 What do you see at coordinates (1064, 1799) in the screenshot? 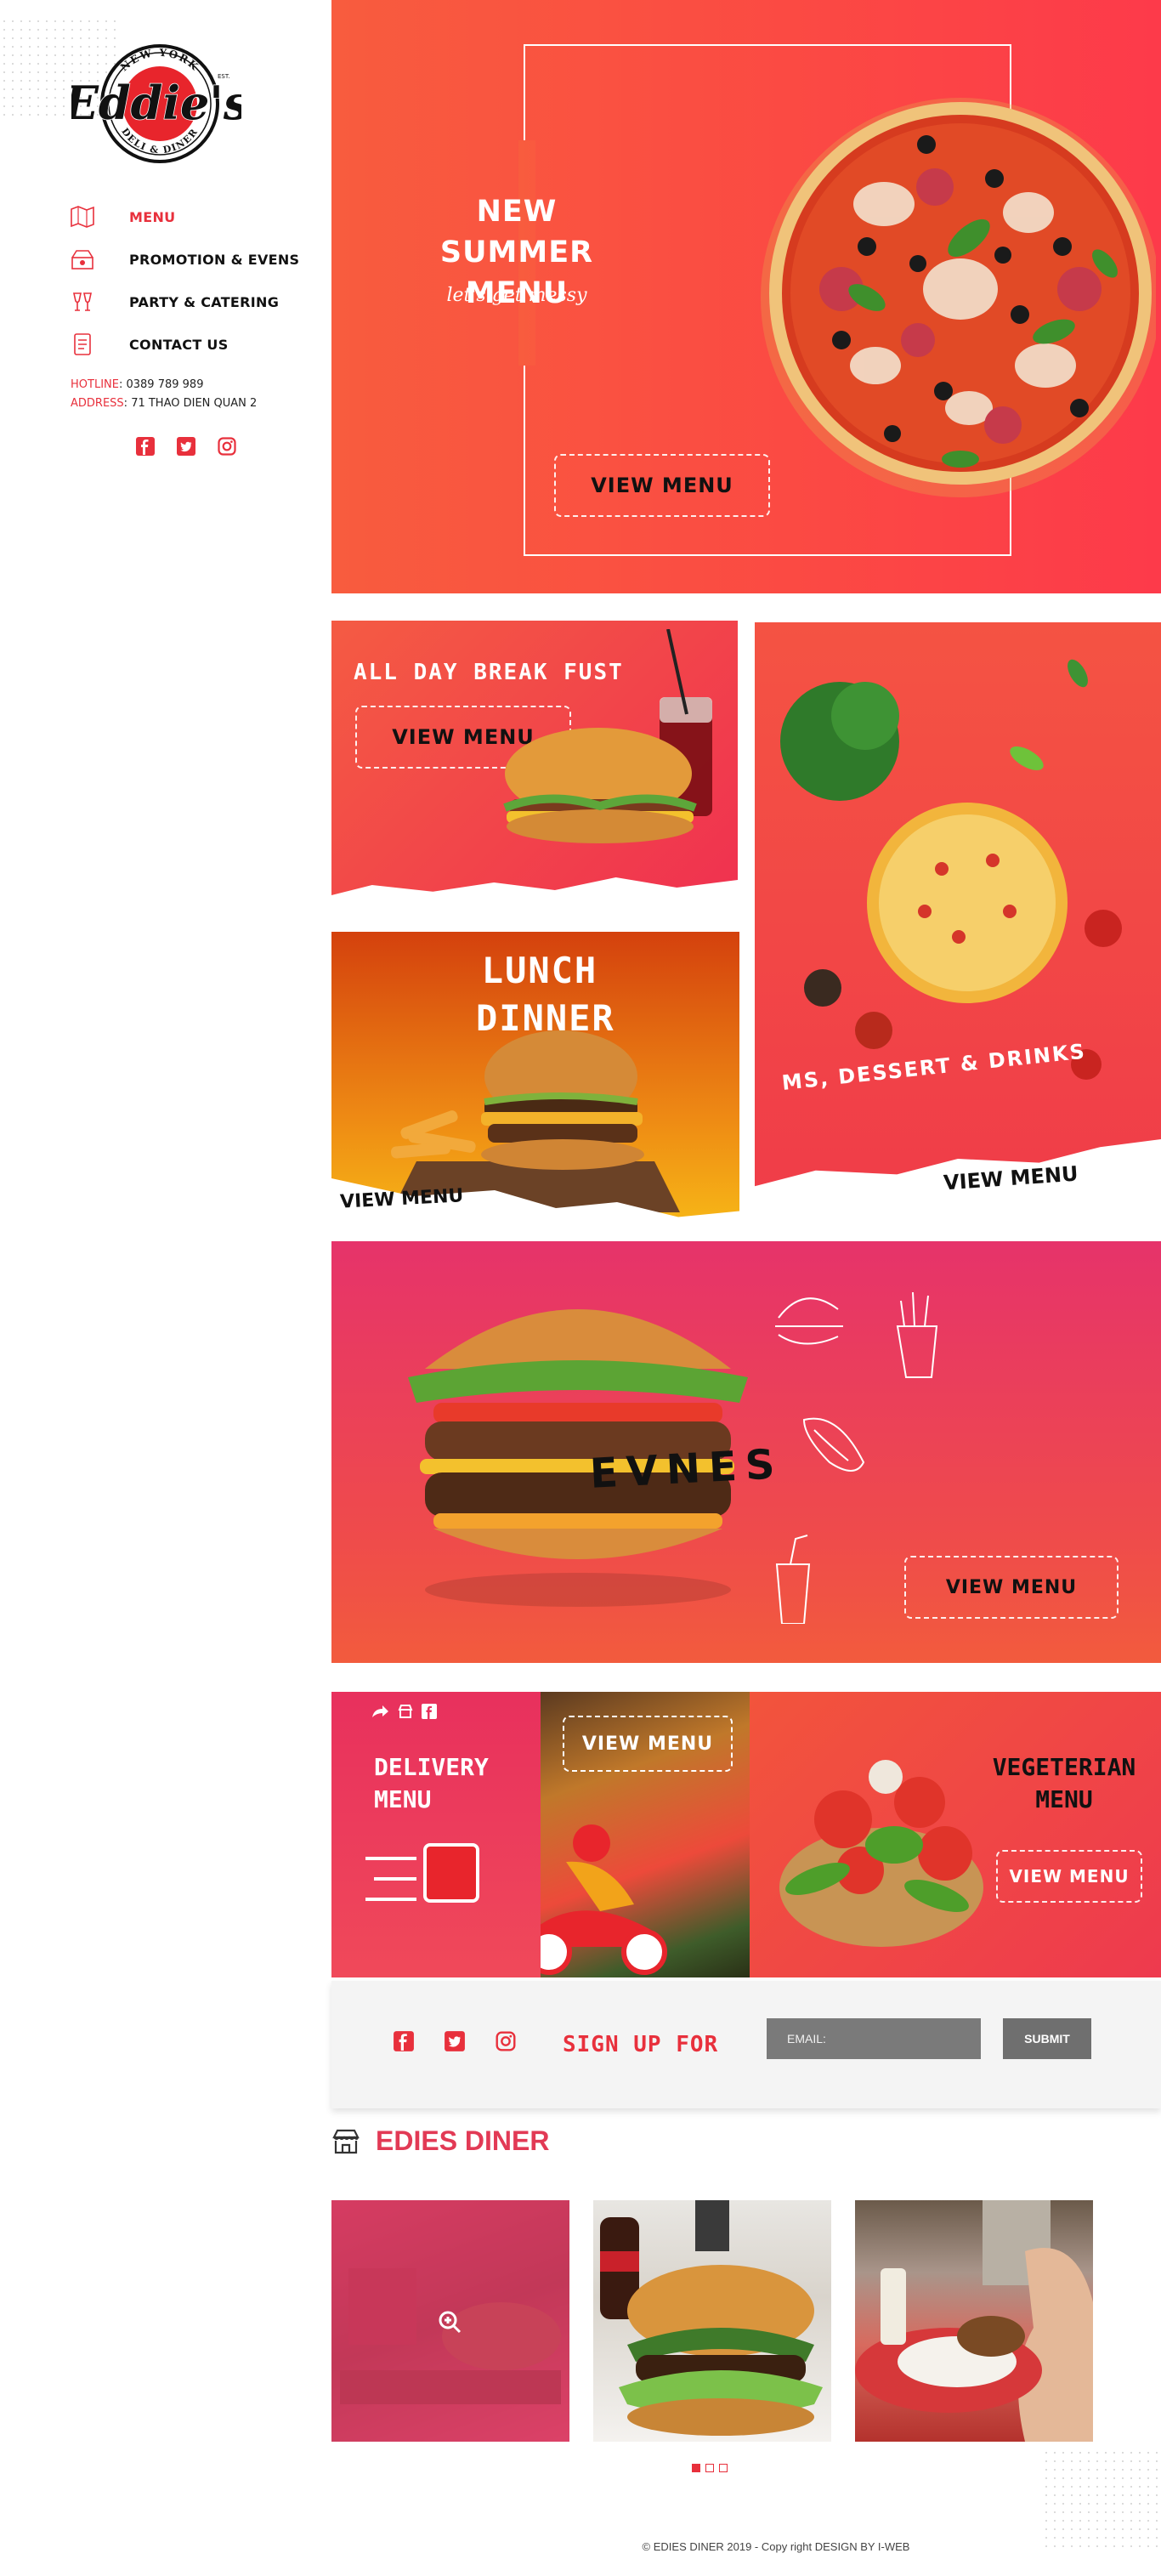
I see `vegetarian-title-line: MENU` at bounding box center [1064, 1799].